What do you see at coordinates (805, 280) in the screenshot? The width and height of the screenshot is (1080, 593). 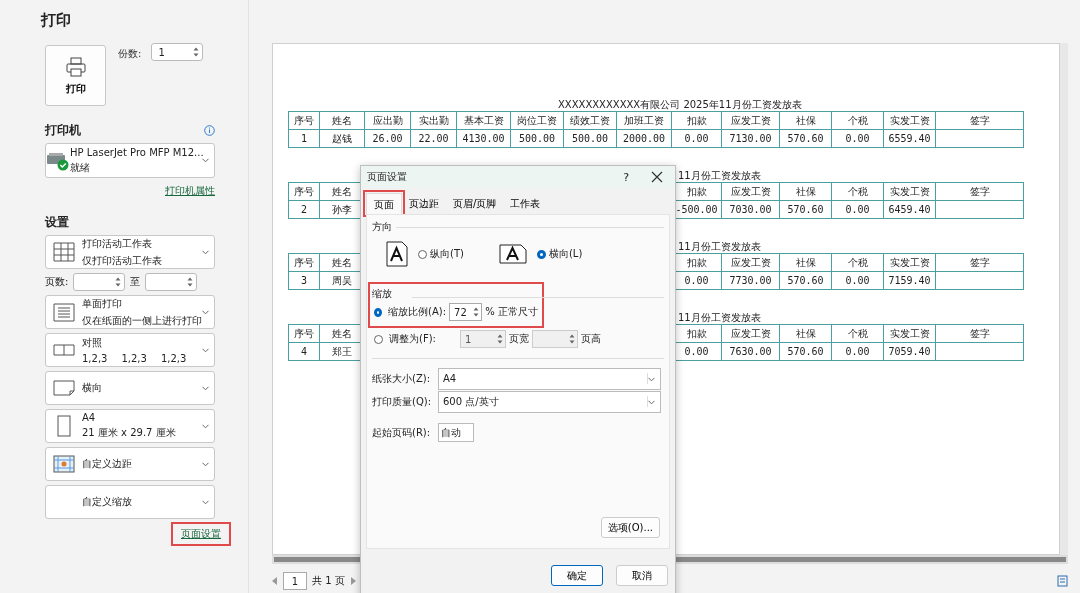 I see `table-cell: 570.60` at bounding box center [805, 280].